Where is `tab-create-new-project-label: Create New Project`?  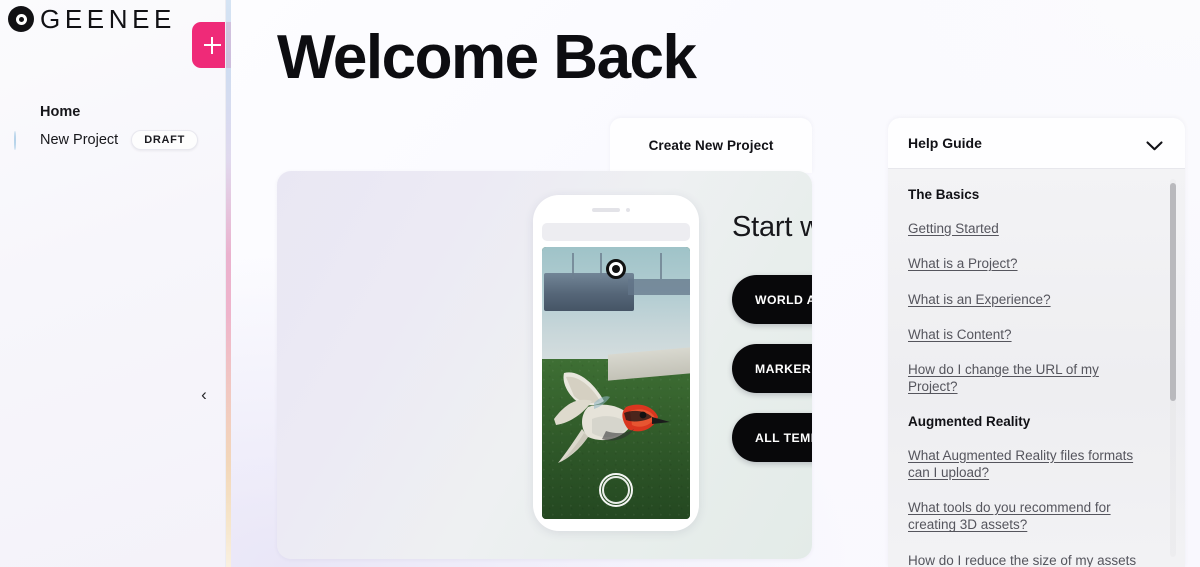
tab-create-new-project-label: Create New Project is located at coordinates (711, 145).